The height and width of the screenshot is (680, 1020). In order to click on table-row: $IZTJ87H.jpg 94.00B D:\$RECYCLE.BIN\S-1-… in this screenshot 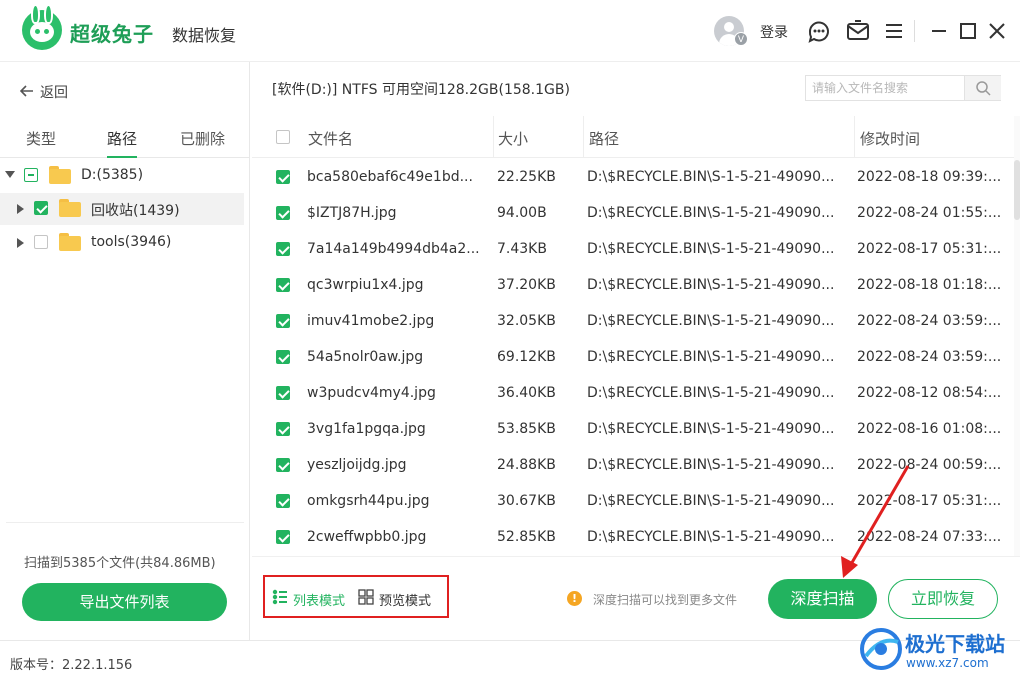, I will do `click(633, 213)`.